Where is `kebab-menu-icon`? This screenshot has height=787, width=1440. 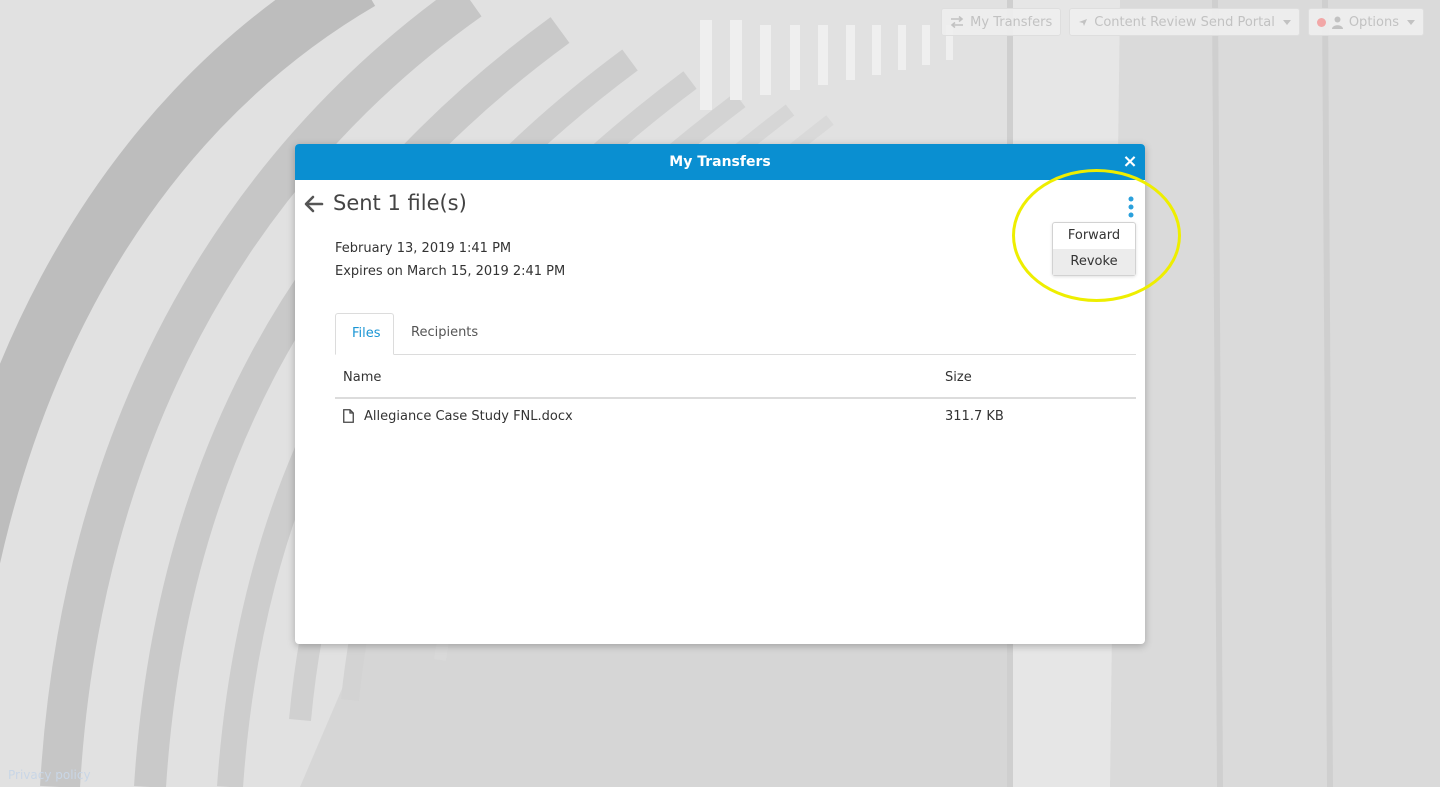
kebab-menu-icon is located at coordinates (1131, 207).